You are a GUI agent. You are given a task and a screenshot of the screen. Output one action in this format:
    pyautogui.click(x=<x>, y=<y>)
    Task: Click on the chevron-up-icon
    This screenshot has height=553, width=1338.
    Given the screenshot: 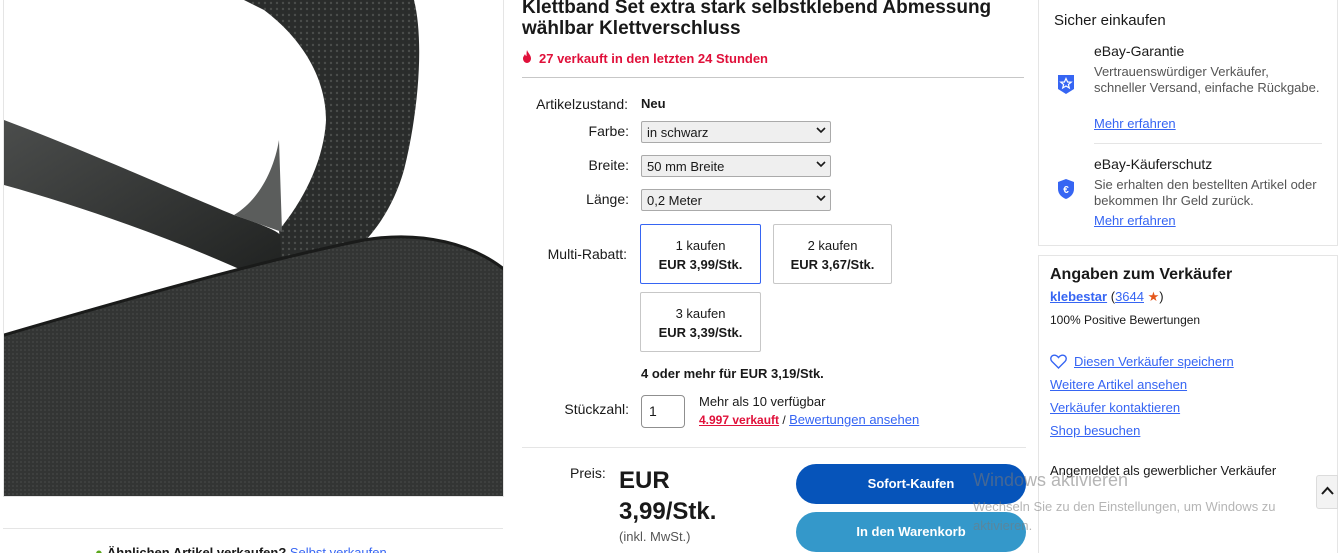 What is the action you would take?
    pyautogui.click(x=1327, y=490)
    